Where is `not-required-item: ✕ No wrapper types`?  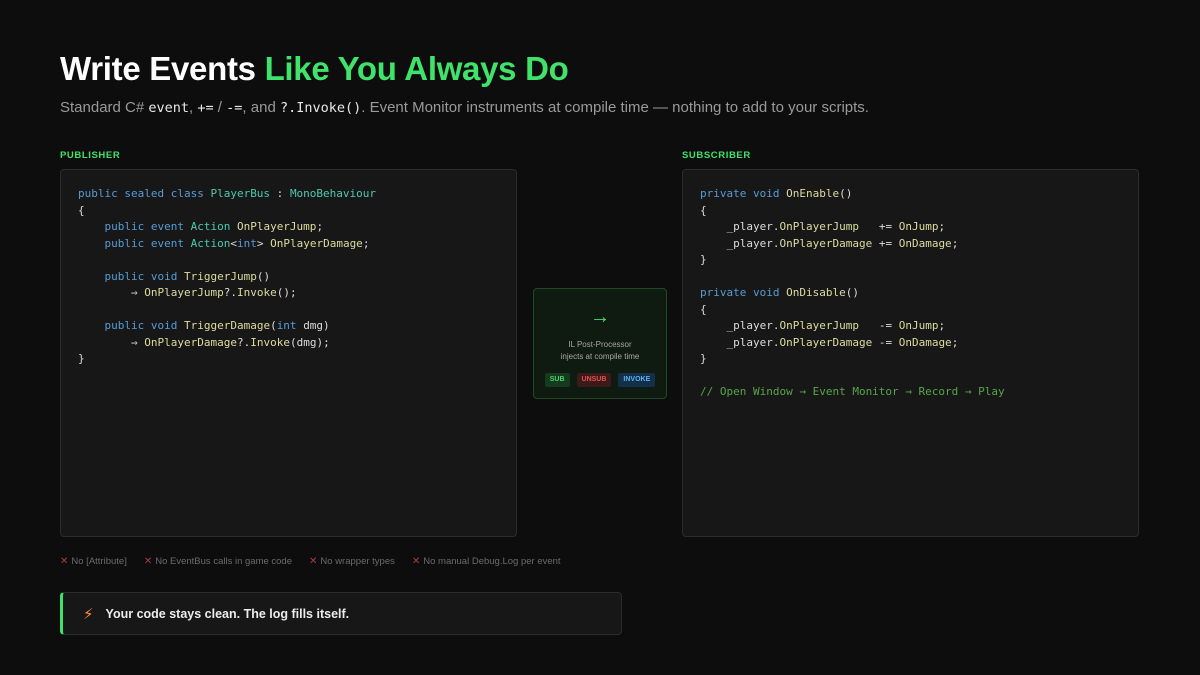
not-required-item: ✕ No wrapper types is located at coordinates (352, 561).